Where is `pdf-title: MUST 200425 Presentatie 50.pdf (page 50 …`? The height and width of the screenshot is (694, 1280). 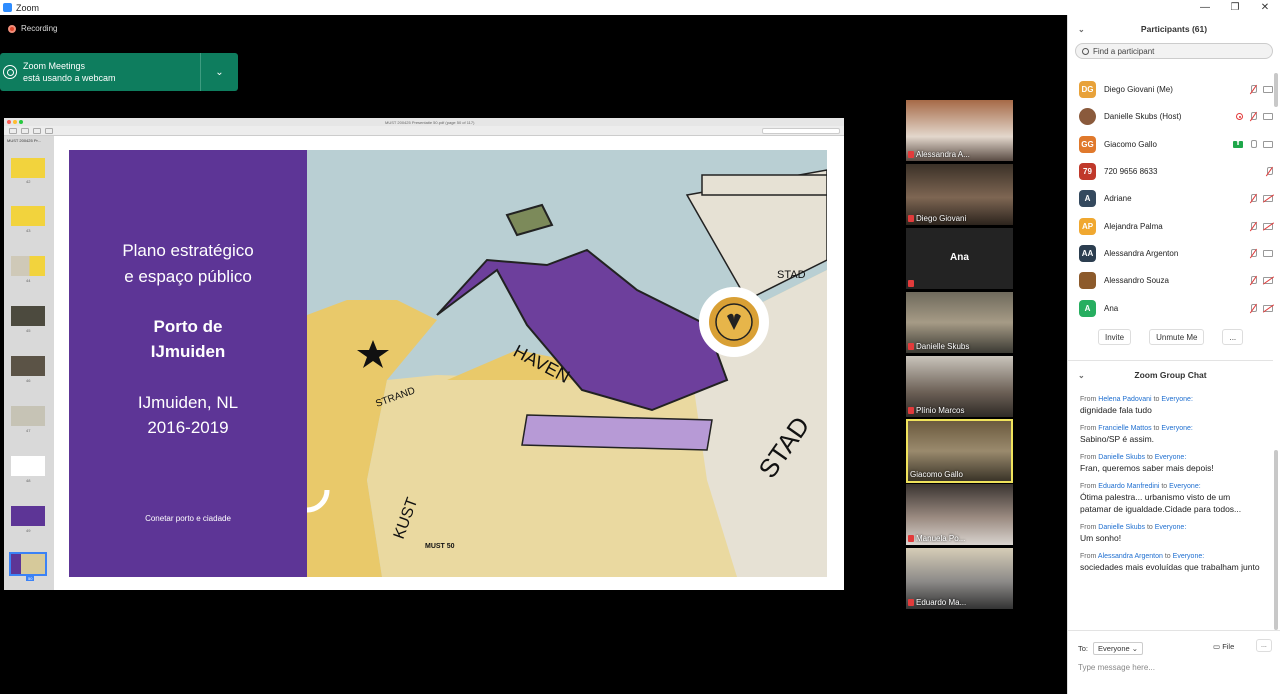
pdf-title: MUST 200425 Presentatie 50.pdf (page 50 … is located at coordinates (430, 122).